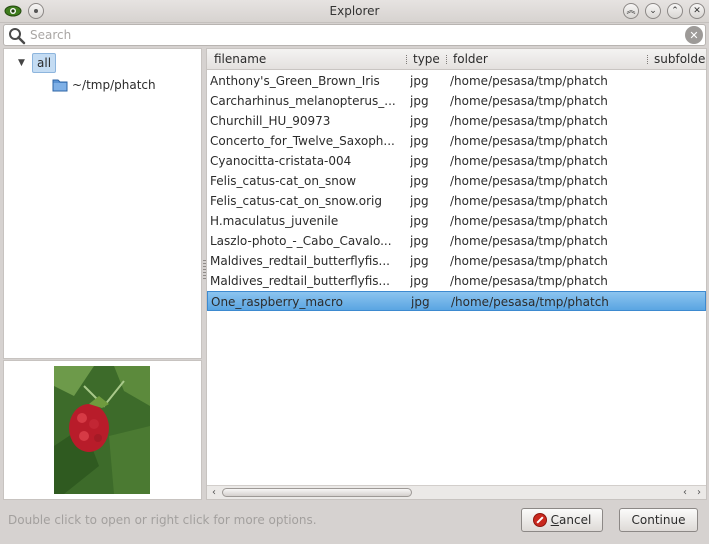 The image size is (709, 544). I want to click on cancel-button: Cancel, so click(562, 520).